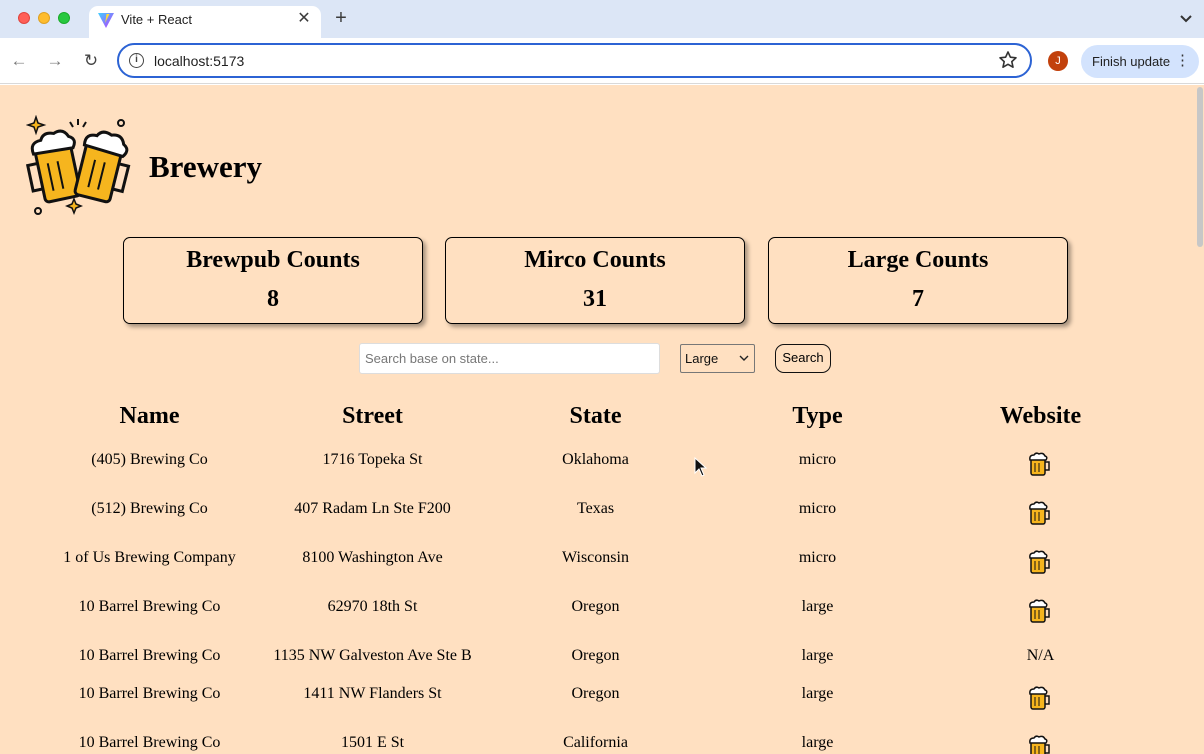 The width and height of the screenshot is (1204, 754). I want to click on brewery-type-select: Large, so click(717, 358).